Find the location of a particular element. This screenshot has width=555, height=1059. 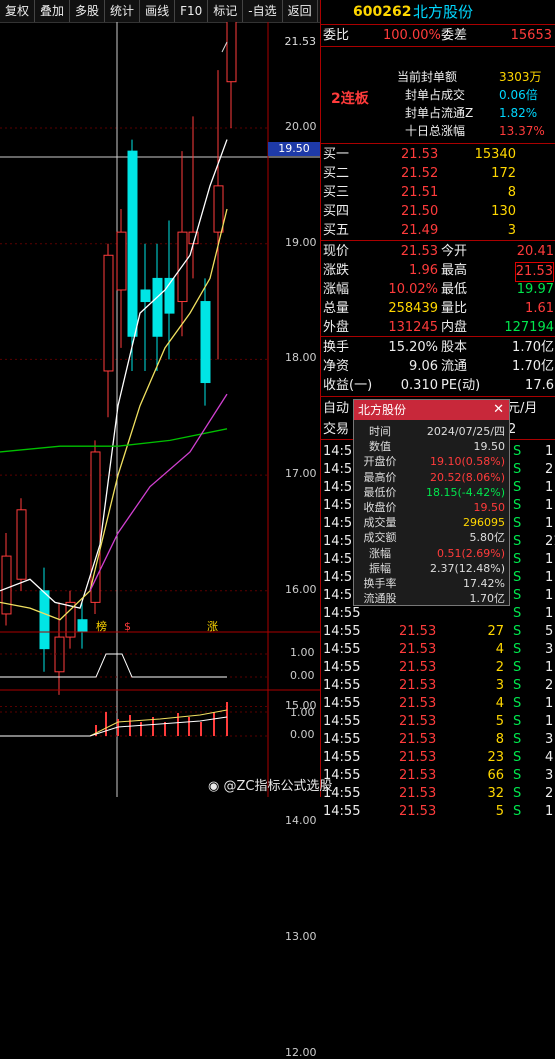

indicator-tick: 1.00 is located at coordinates (302, 652).